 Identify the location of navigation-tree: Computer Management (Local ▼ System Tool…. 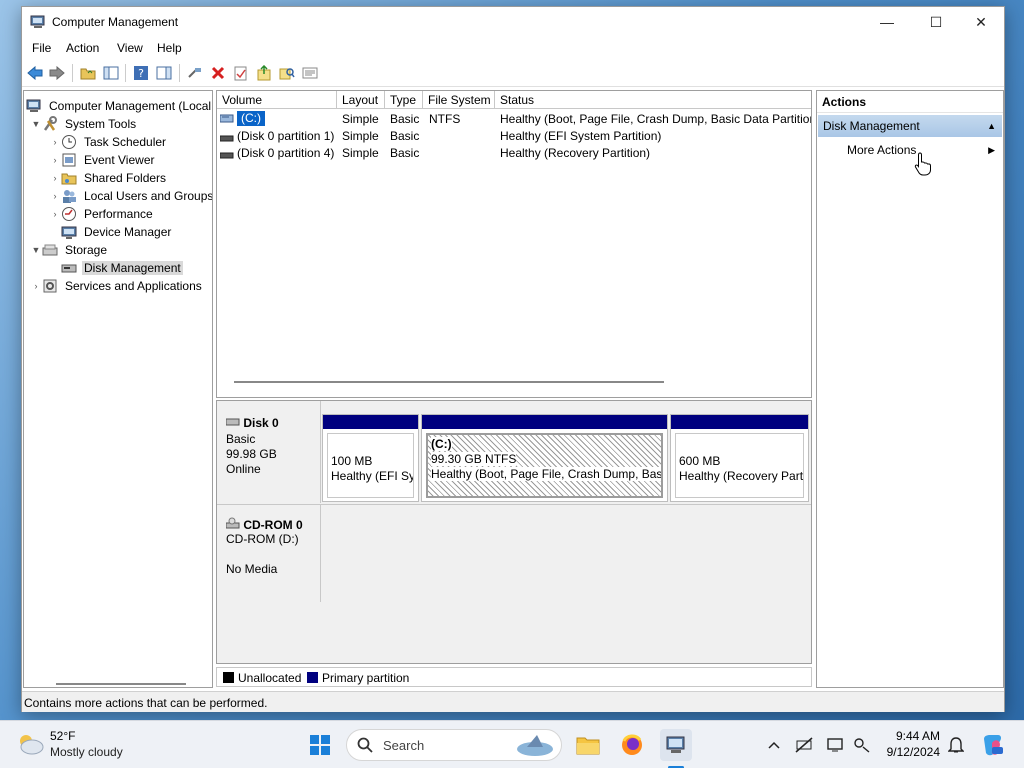
(118, 389).